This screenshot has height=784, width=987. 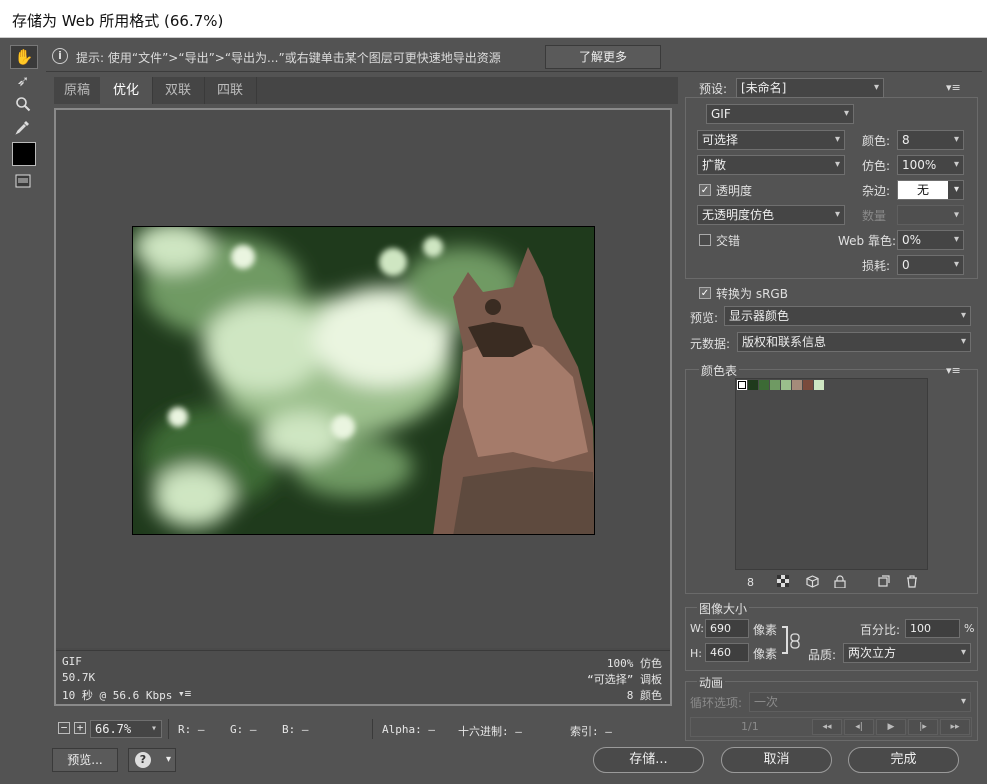 What do you see at coordinates (783, 582) in the screenshot?
I see `web-shift-icon` at bounding box center [783, 582].